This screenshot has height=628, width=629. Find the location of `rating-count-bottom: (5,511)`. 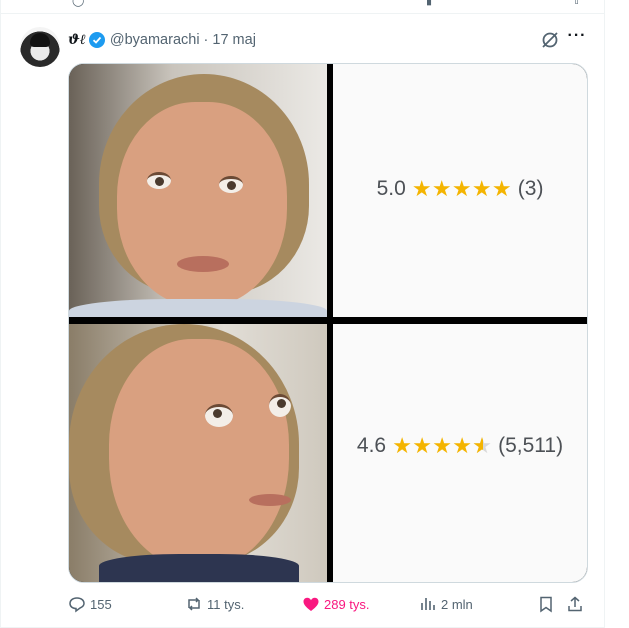

rating-count-bottom: (5,511) is located at coordinates (531, 445).